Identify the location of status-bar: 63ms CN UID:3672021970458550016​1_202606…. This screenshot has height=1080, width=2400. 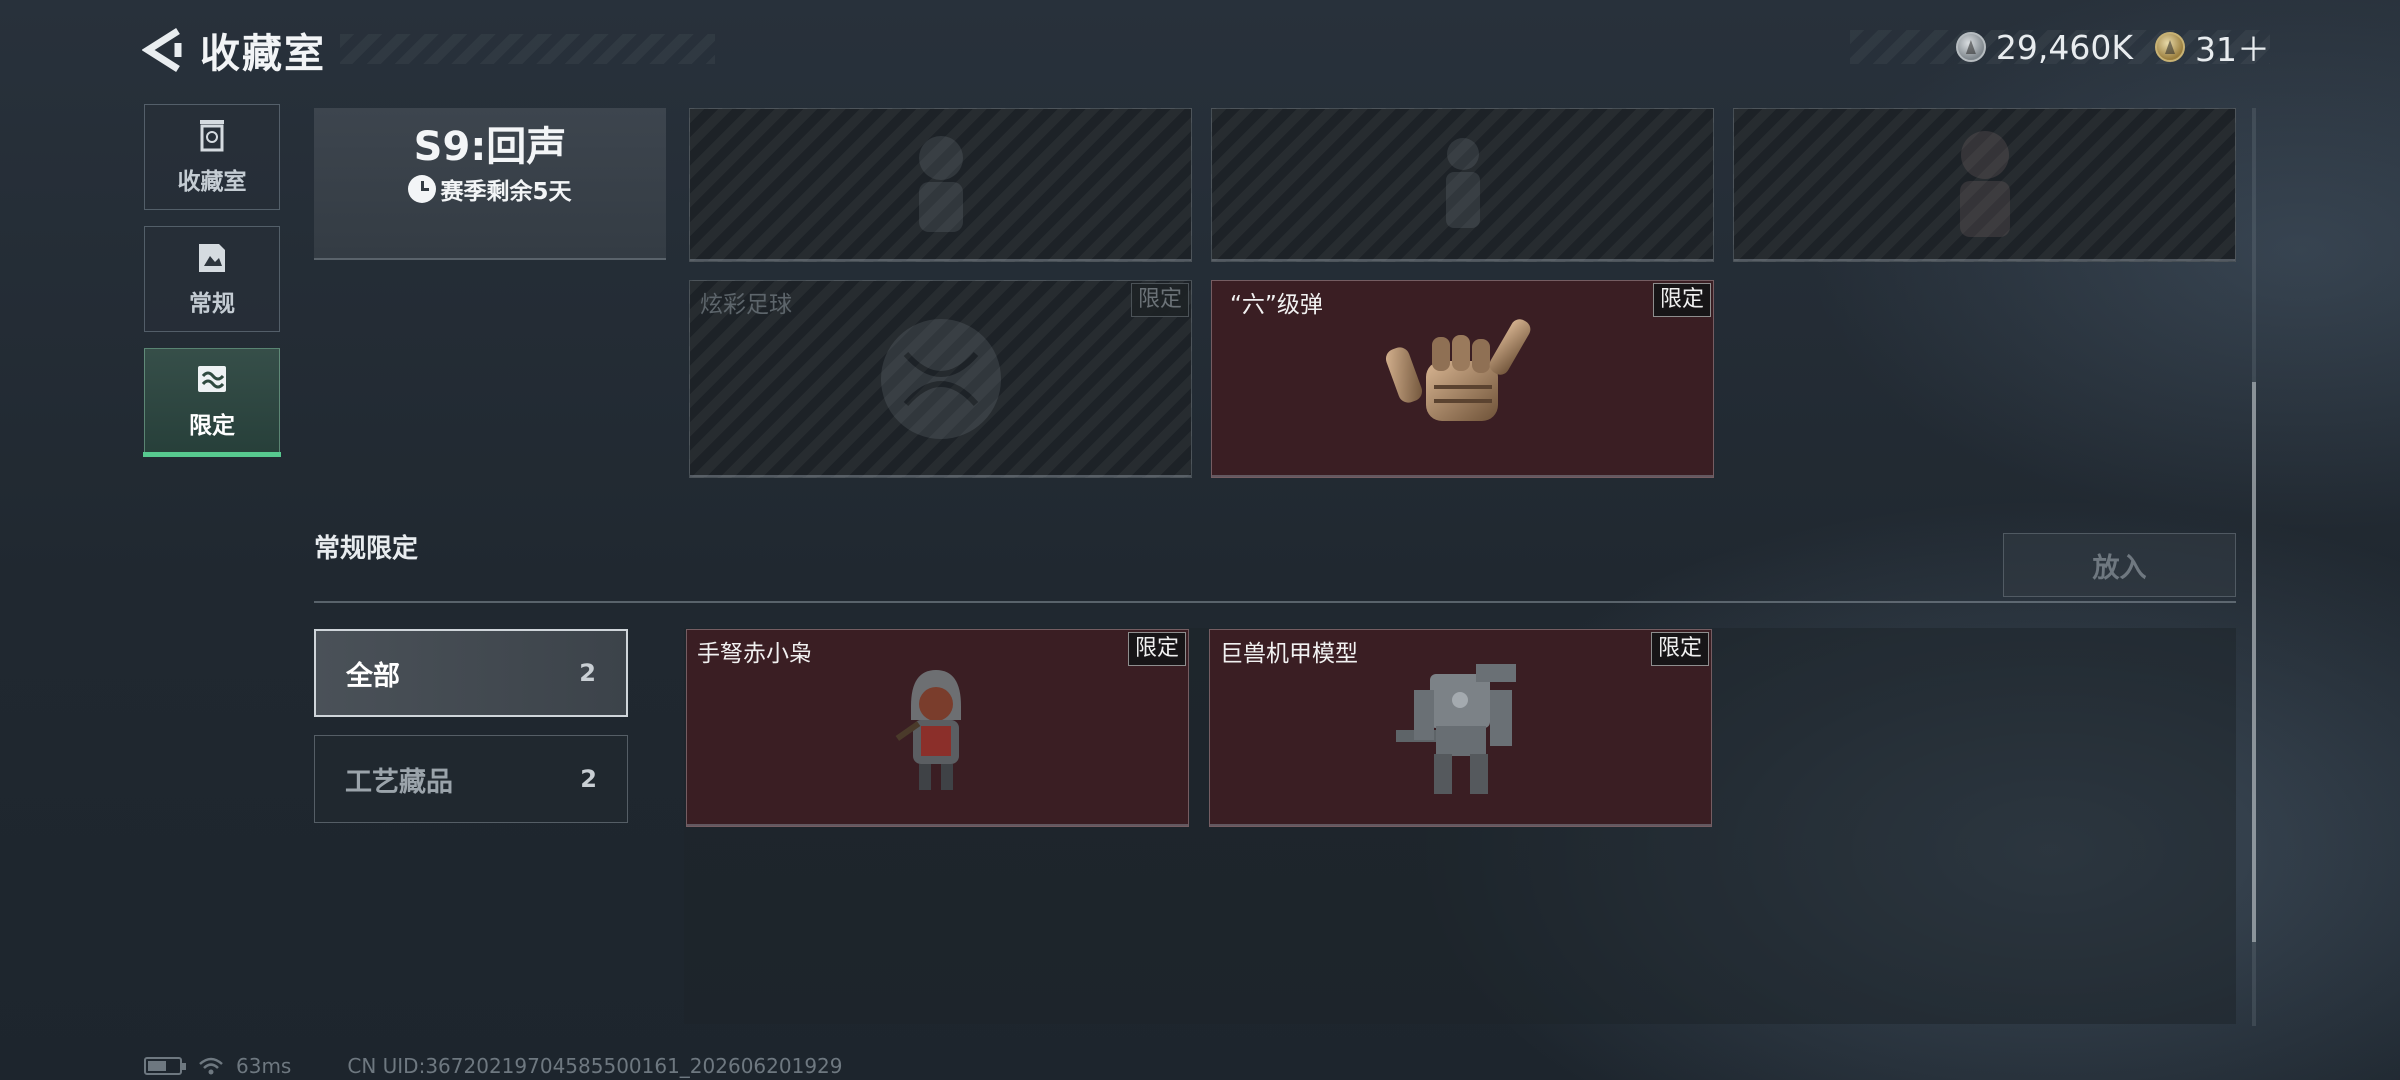
(493, 1066).